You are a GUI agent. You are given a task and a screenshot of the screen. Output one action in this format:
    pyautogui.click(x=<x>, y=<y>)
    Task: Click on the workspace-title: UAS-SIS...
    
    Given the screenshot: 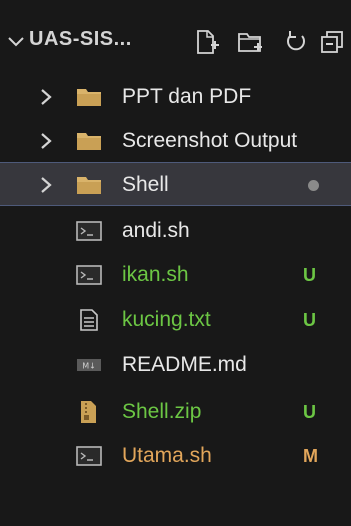 What is the action you would take?
    pyautogui.click(x=80, y=39)
    